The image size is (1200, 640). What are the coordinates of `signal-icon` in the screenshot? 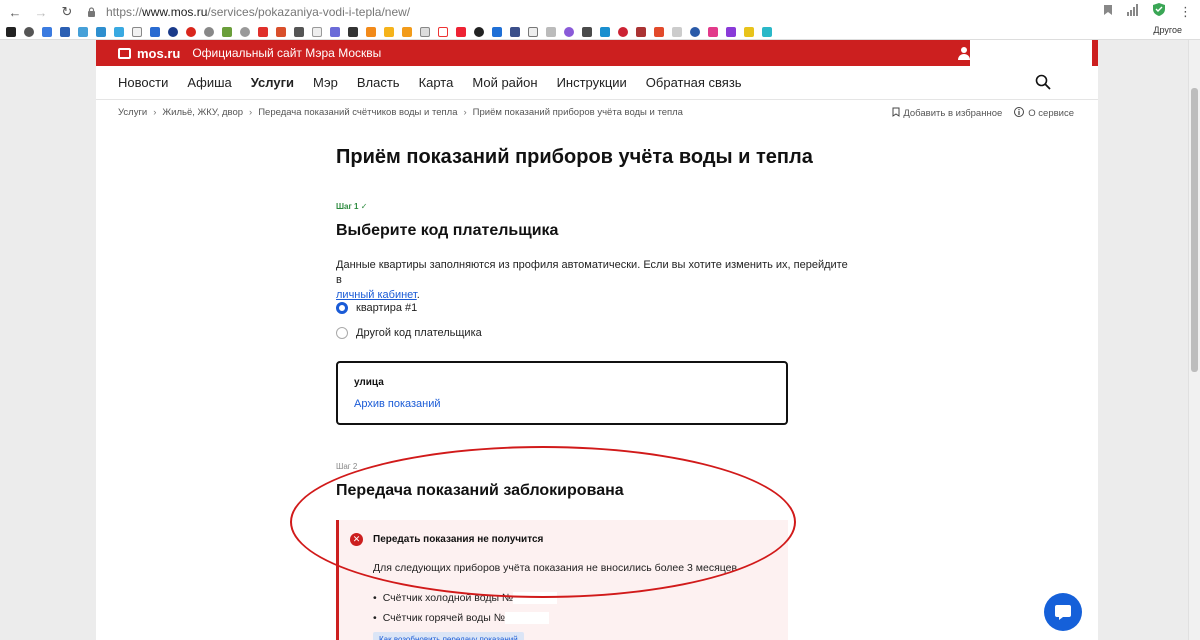 It's located at (1133, 12).